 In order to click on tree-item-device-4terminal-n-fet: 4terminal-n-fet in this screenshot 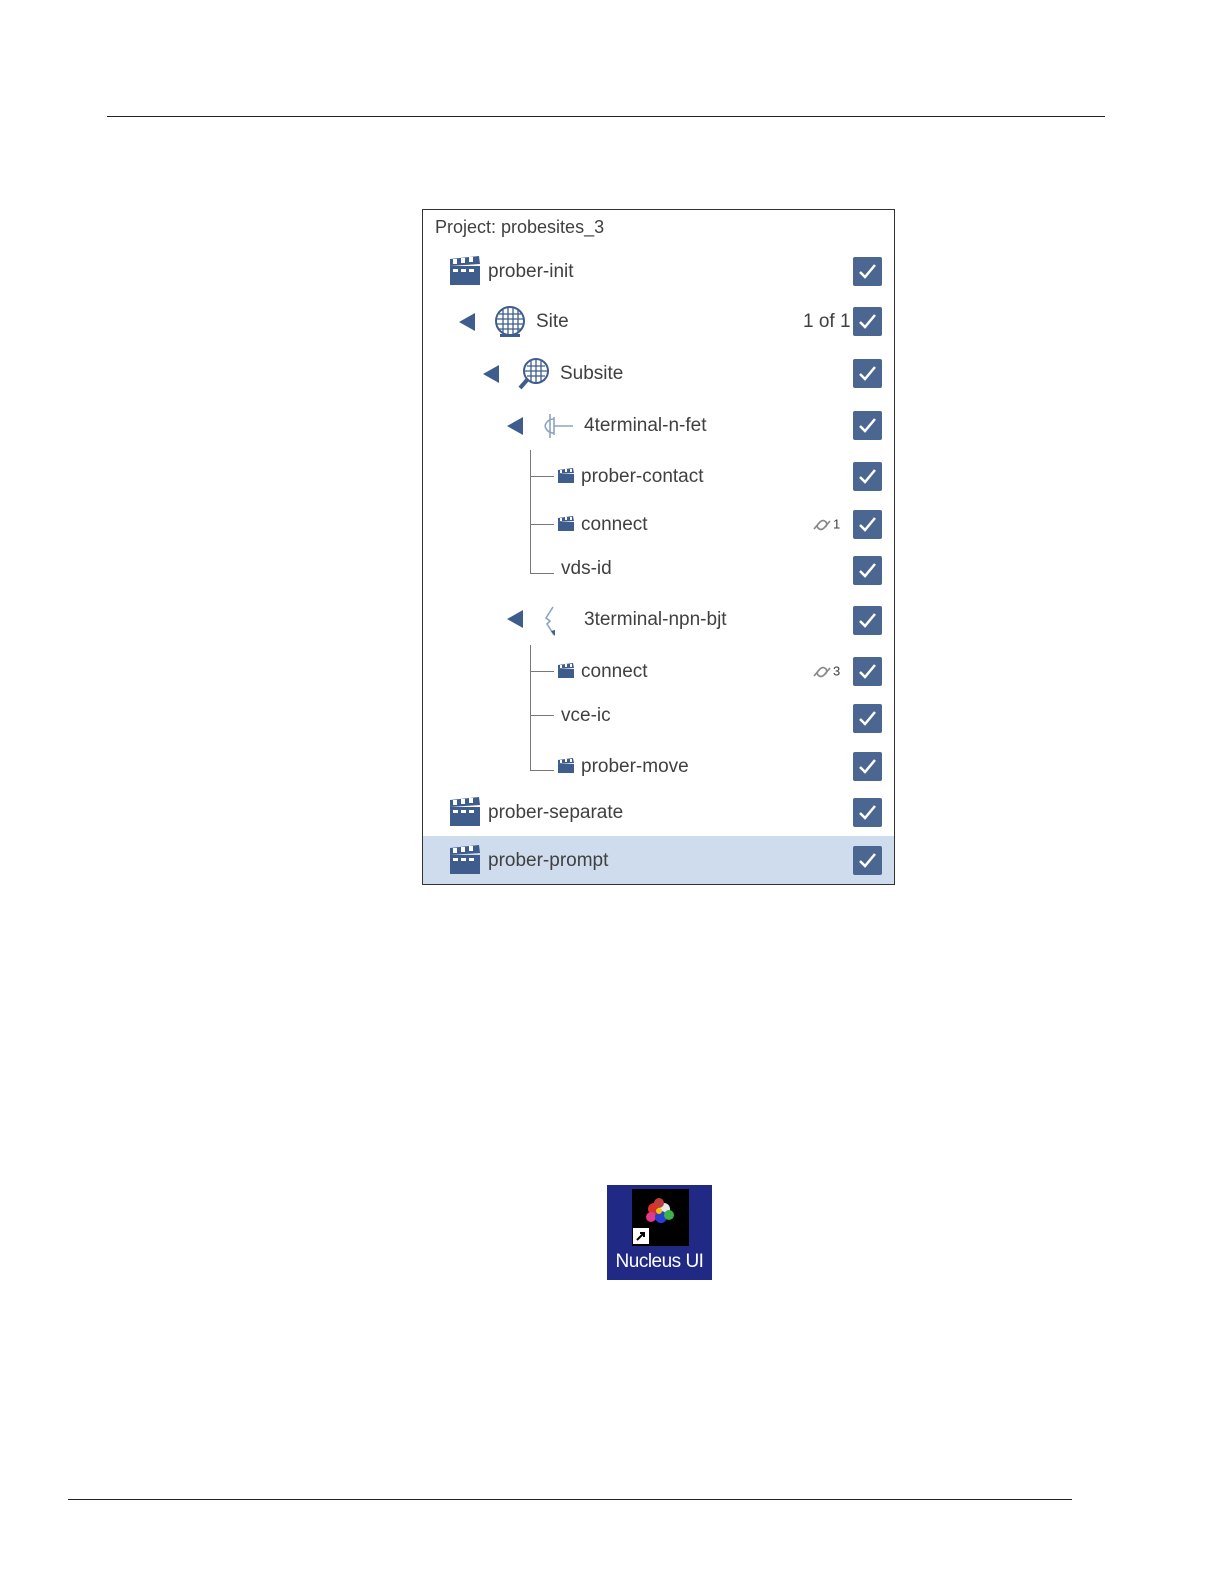, I will do `click(658, 426)`.